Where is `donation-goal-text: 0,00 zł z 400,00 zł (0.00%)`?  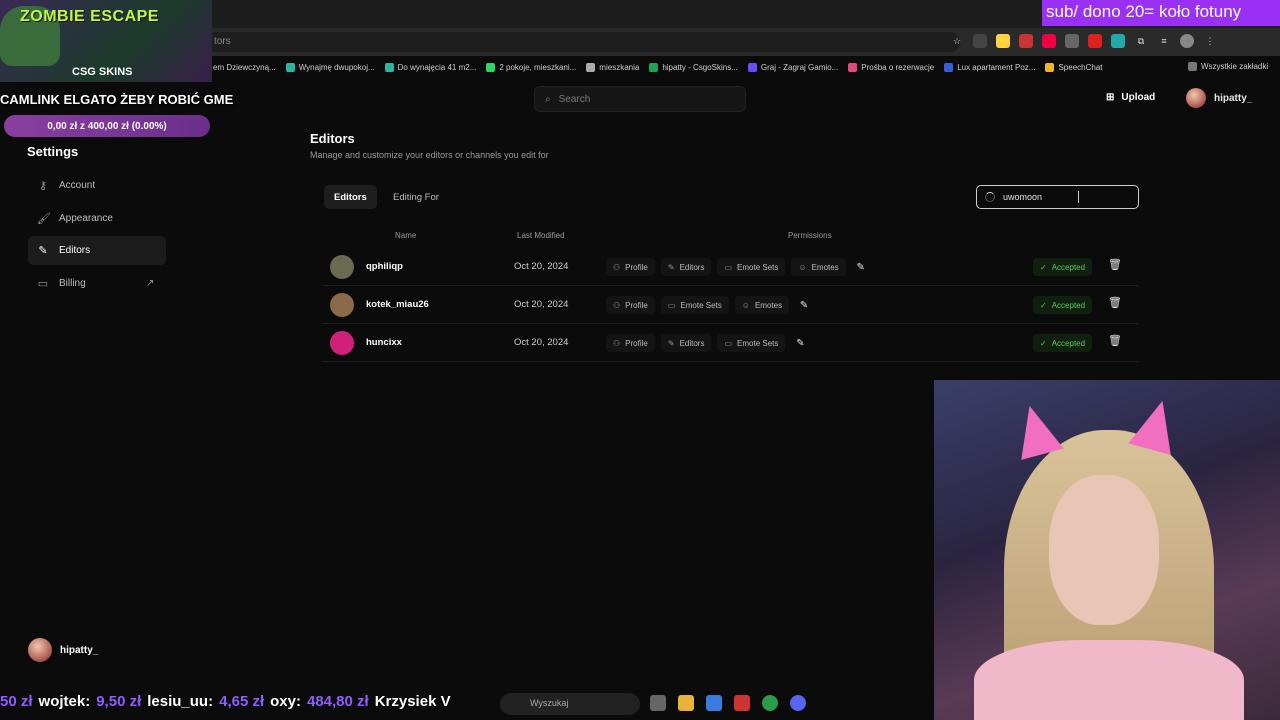 donation-goal-text: 0,00 zł z 400,00 zł (0.00%) is located at coordinates (107, 126).